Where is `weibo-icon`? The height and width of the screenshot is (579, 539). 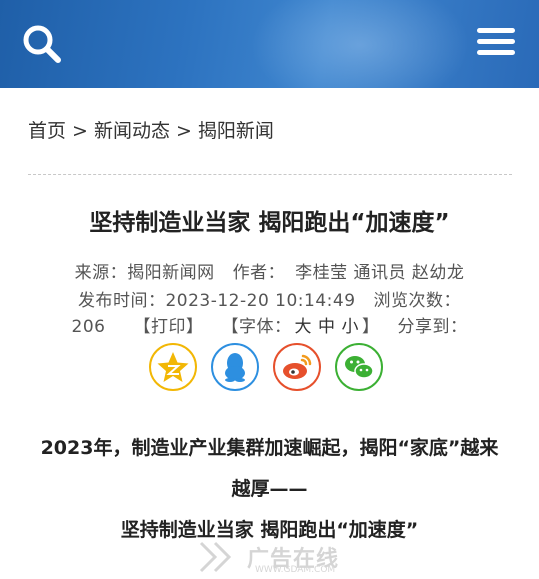
weibo-icon is located at coordinates (297, 367).